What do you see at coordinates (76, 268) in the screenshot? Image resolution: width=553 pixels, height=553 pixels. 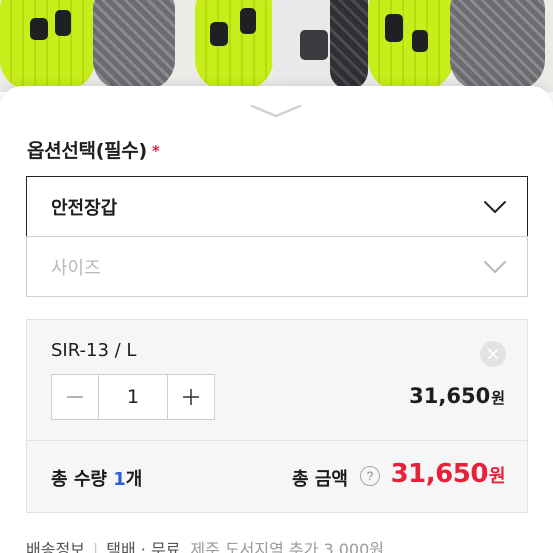 I see `size-select-placeholder: 사이즈` at bounding box center [76, 268].